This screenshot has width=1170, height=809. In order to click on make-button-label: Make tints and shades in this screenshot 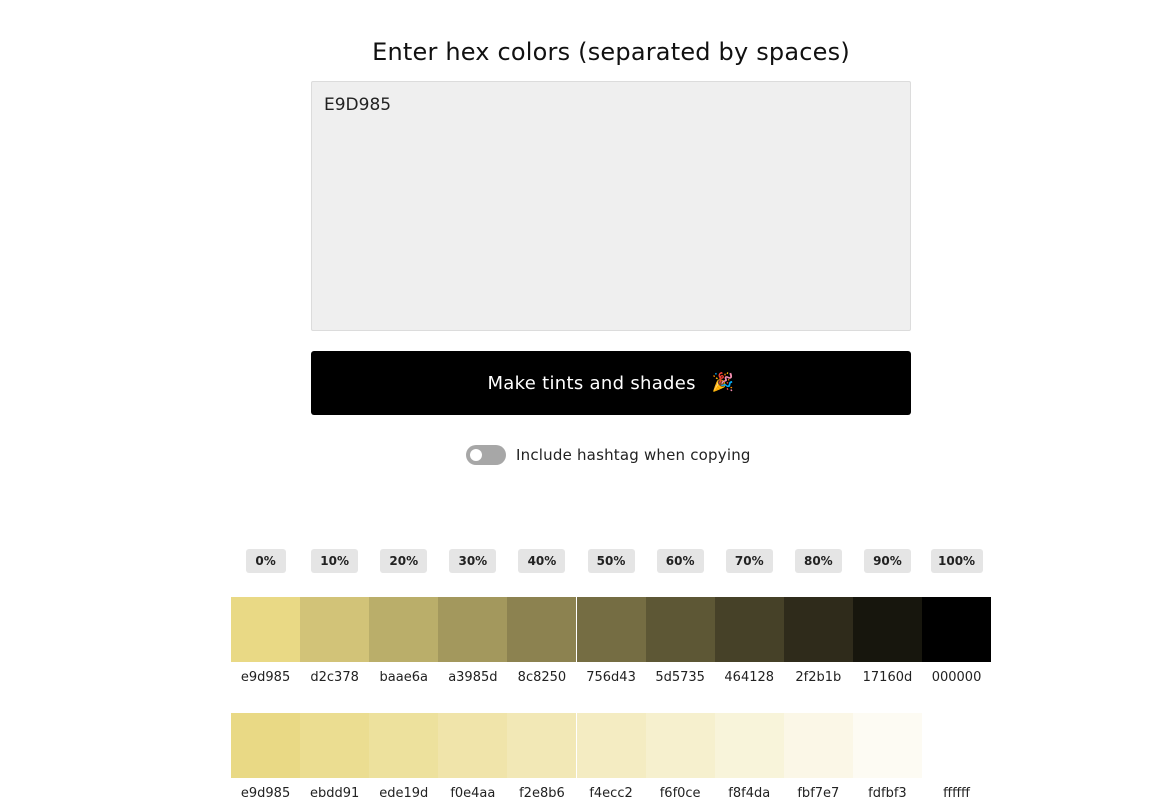, I will do `click(591, 383)`.